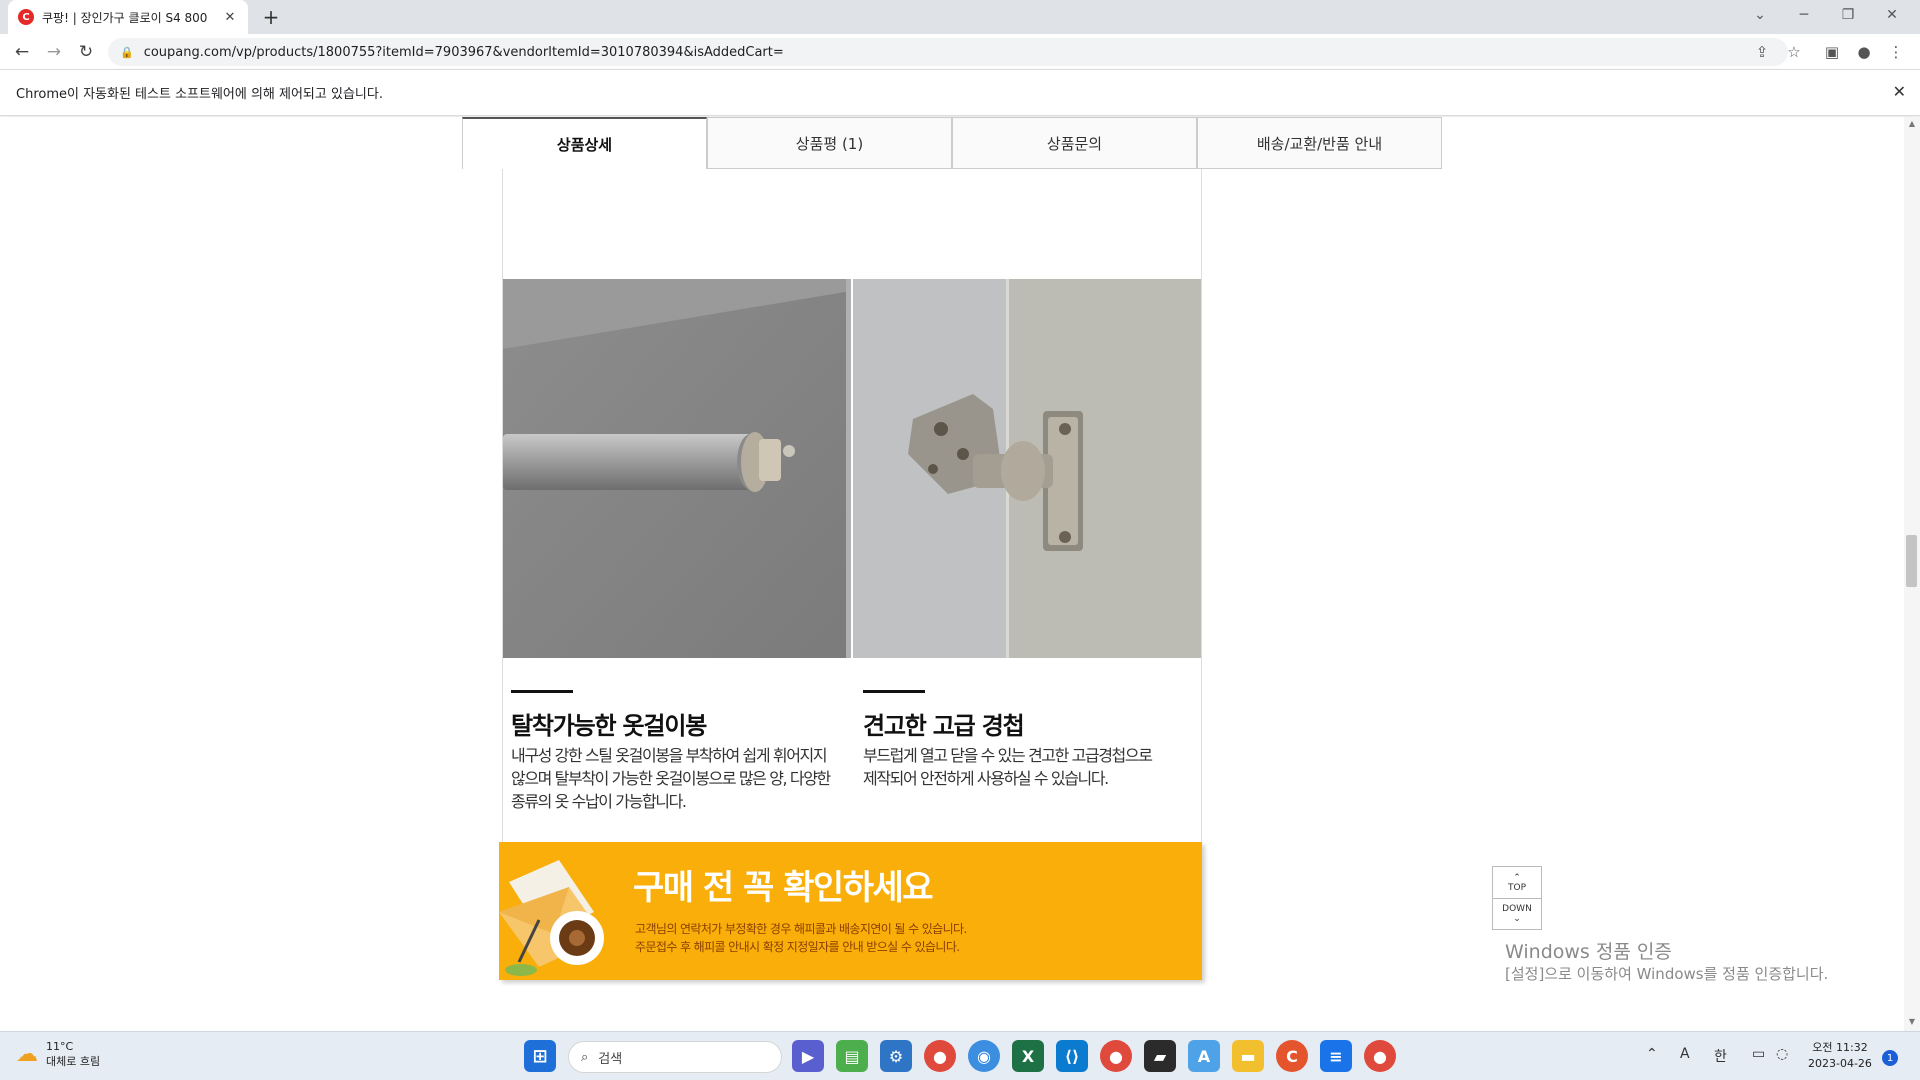  I want to click on search-placeholder: 검색, so click(610, 1059).